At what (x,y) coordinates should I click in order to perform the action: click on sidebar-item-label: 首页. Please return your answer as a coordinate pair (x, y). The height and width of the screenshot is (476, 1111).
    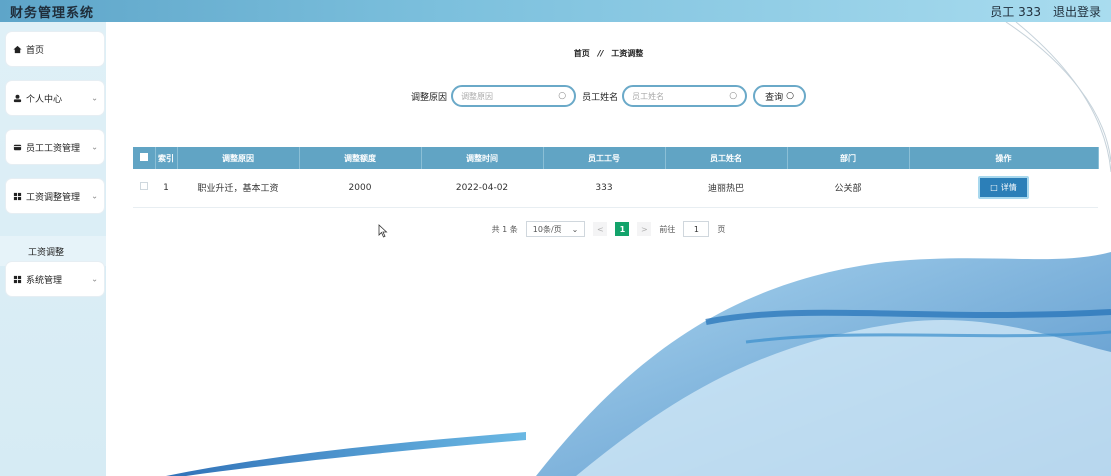
    Looking at the image, I should click on (35, 50).